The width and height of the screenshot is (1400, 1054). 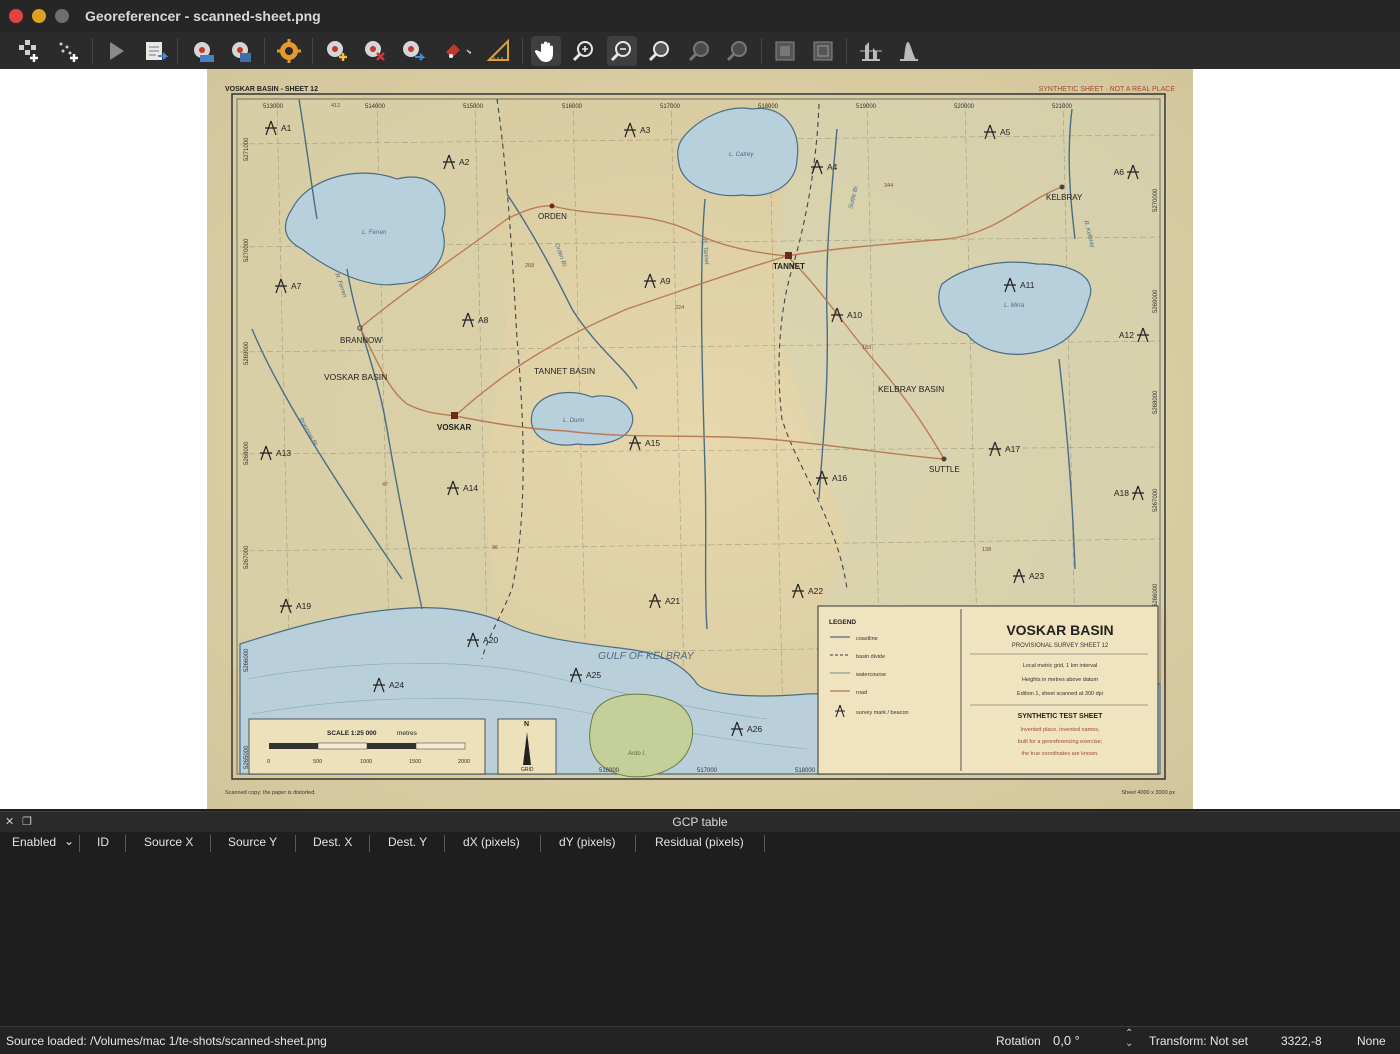 I want to click on transform-status: Transform: Not set, so click(x=1198, y=1041).